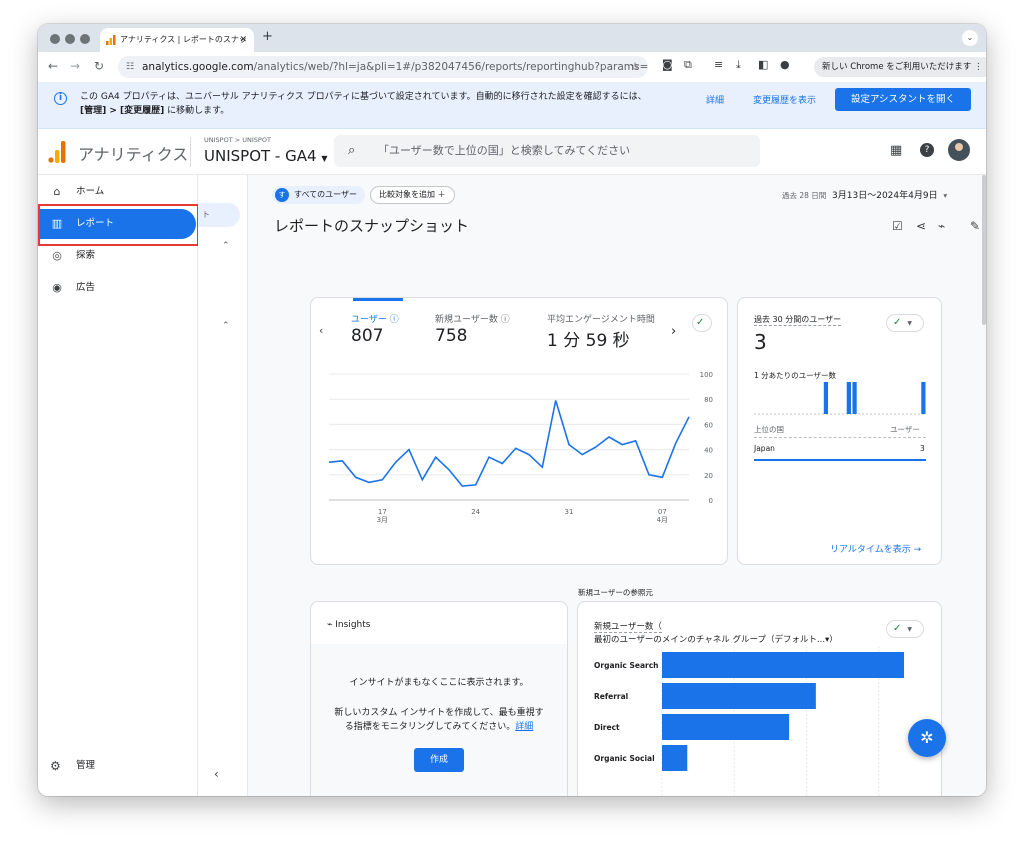 The image size is (1024, 844). I want to click on chevron-left-icon: ‹, so click(321, 330).